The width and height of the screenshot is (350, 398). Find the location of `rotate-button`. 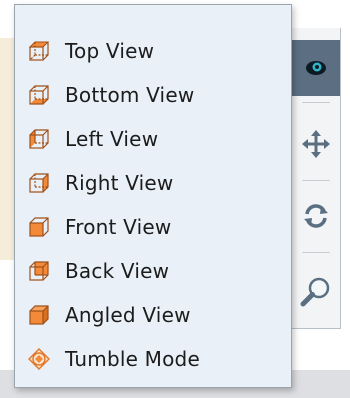

rotate-button is located at coordinates (316, 216).